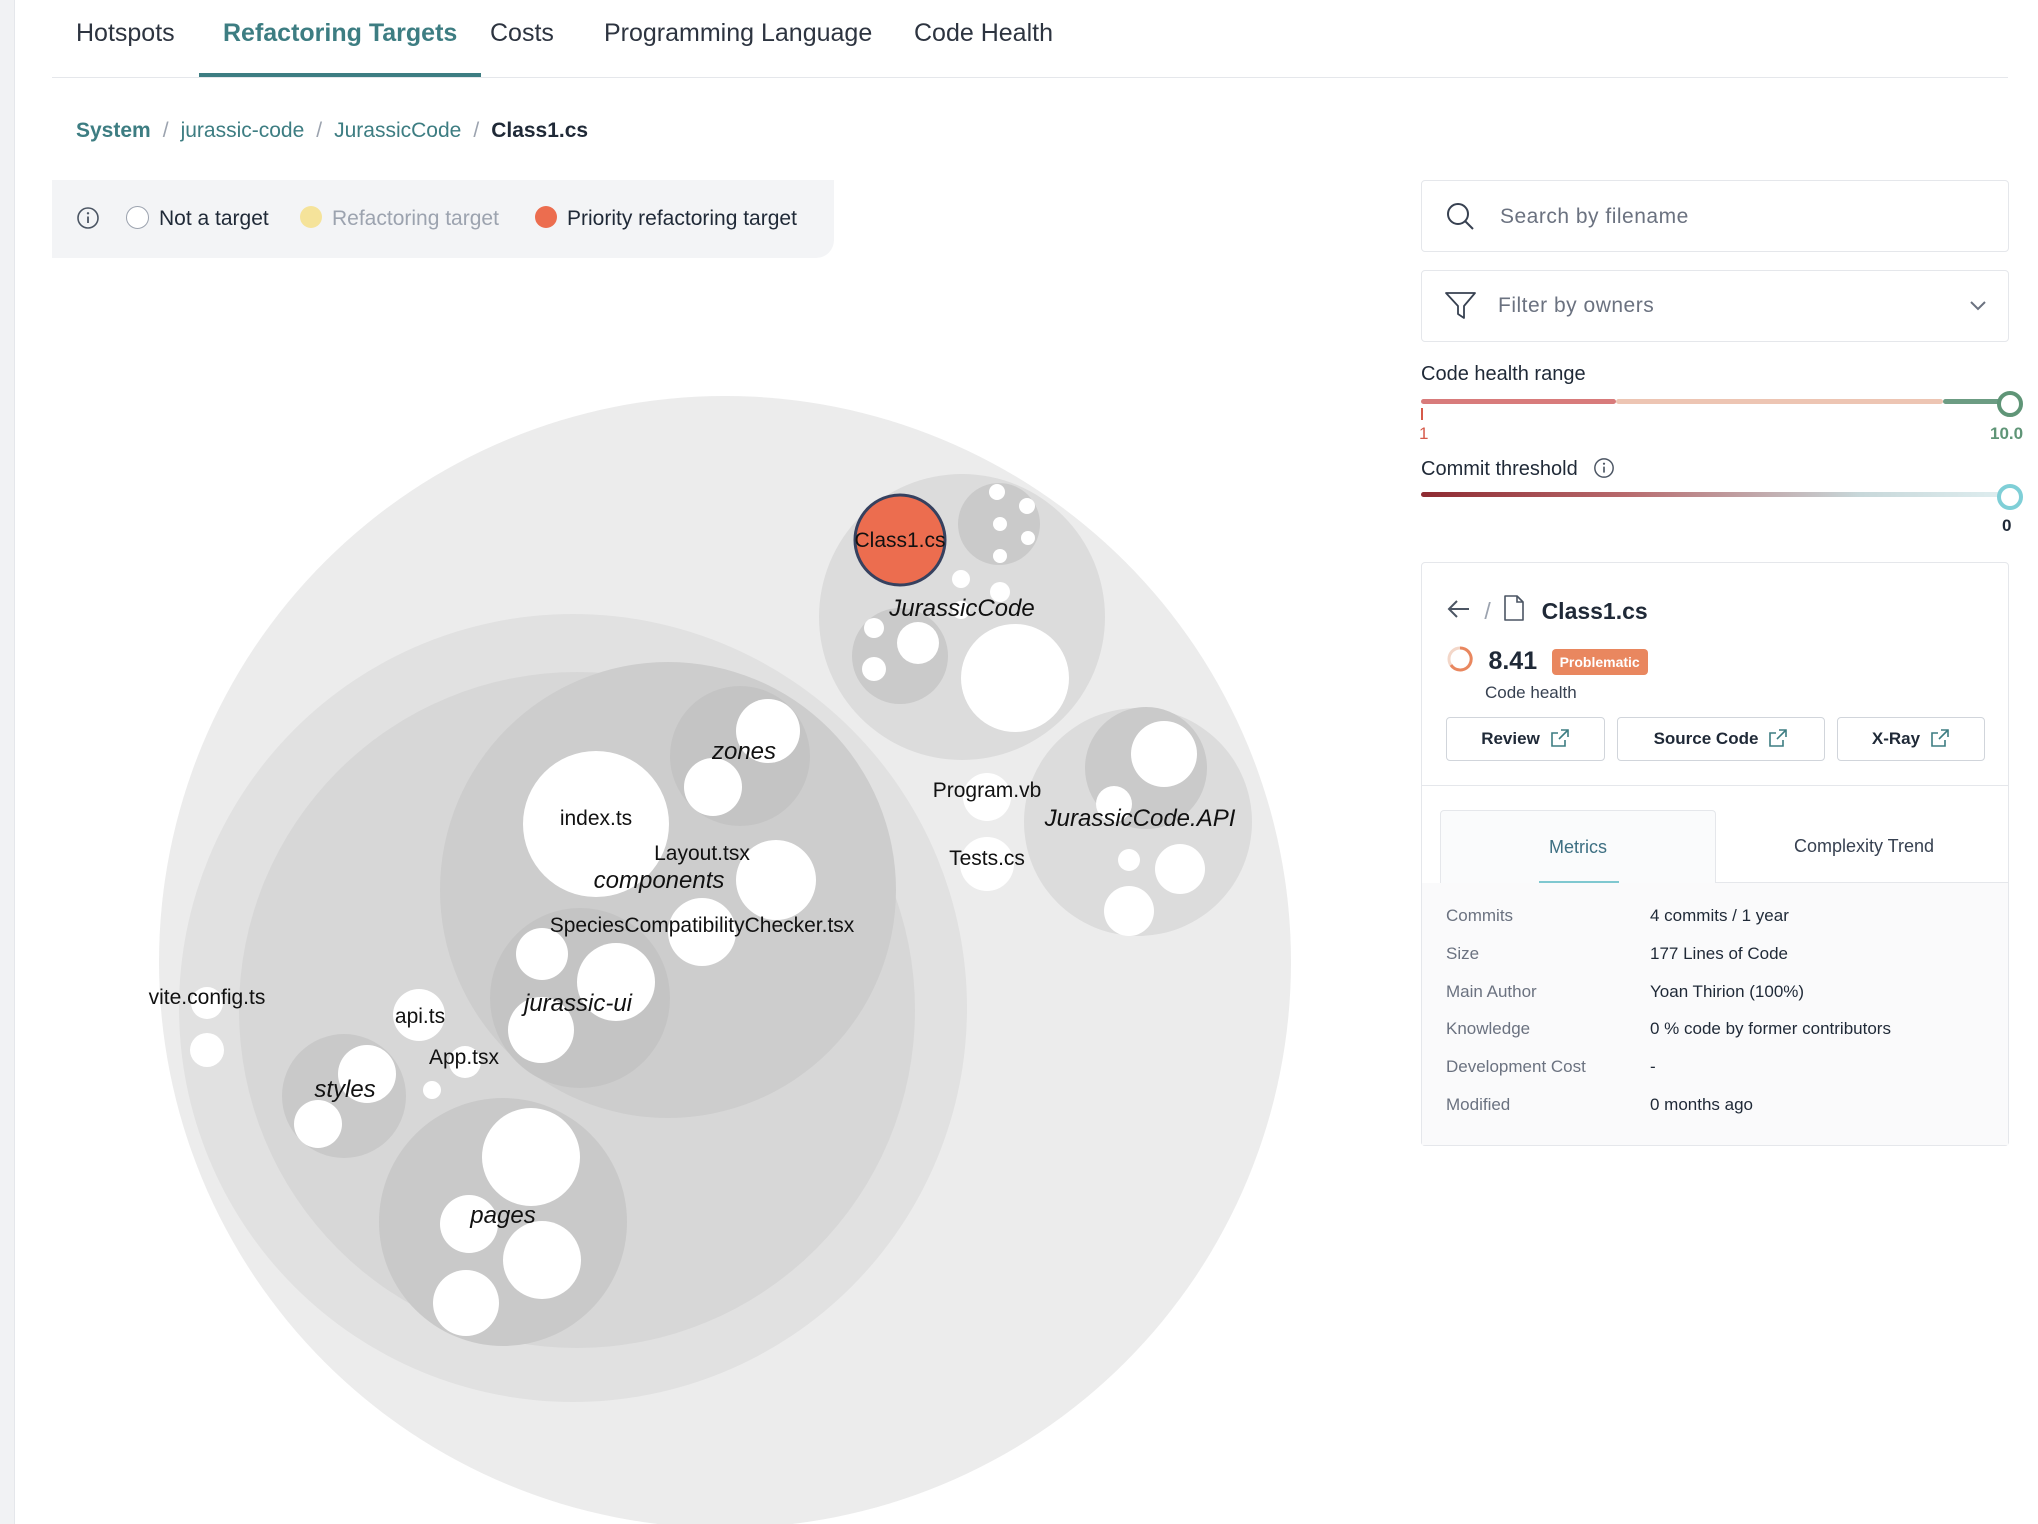 This screenshot has height=1524, width=2038. Describe the element at coordinates (1514, 613) in the screenshot. I see `file-icon` at that location.